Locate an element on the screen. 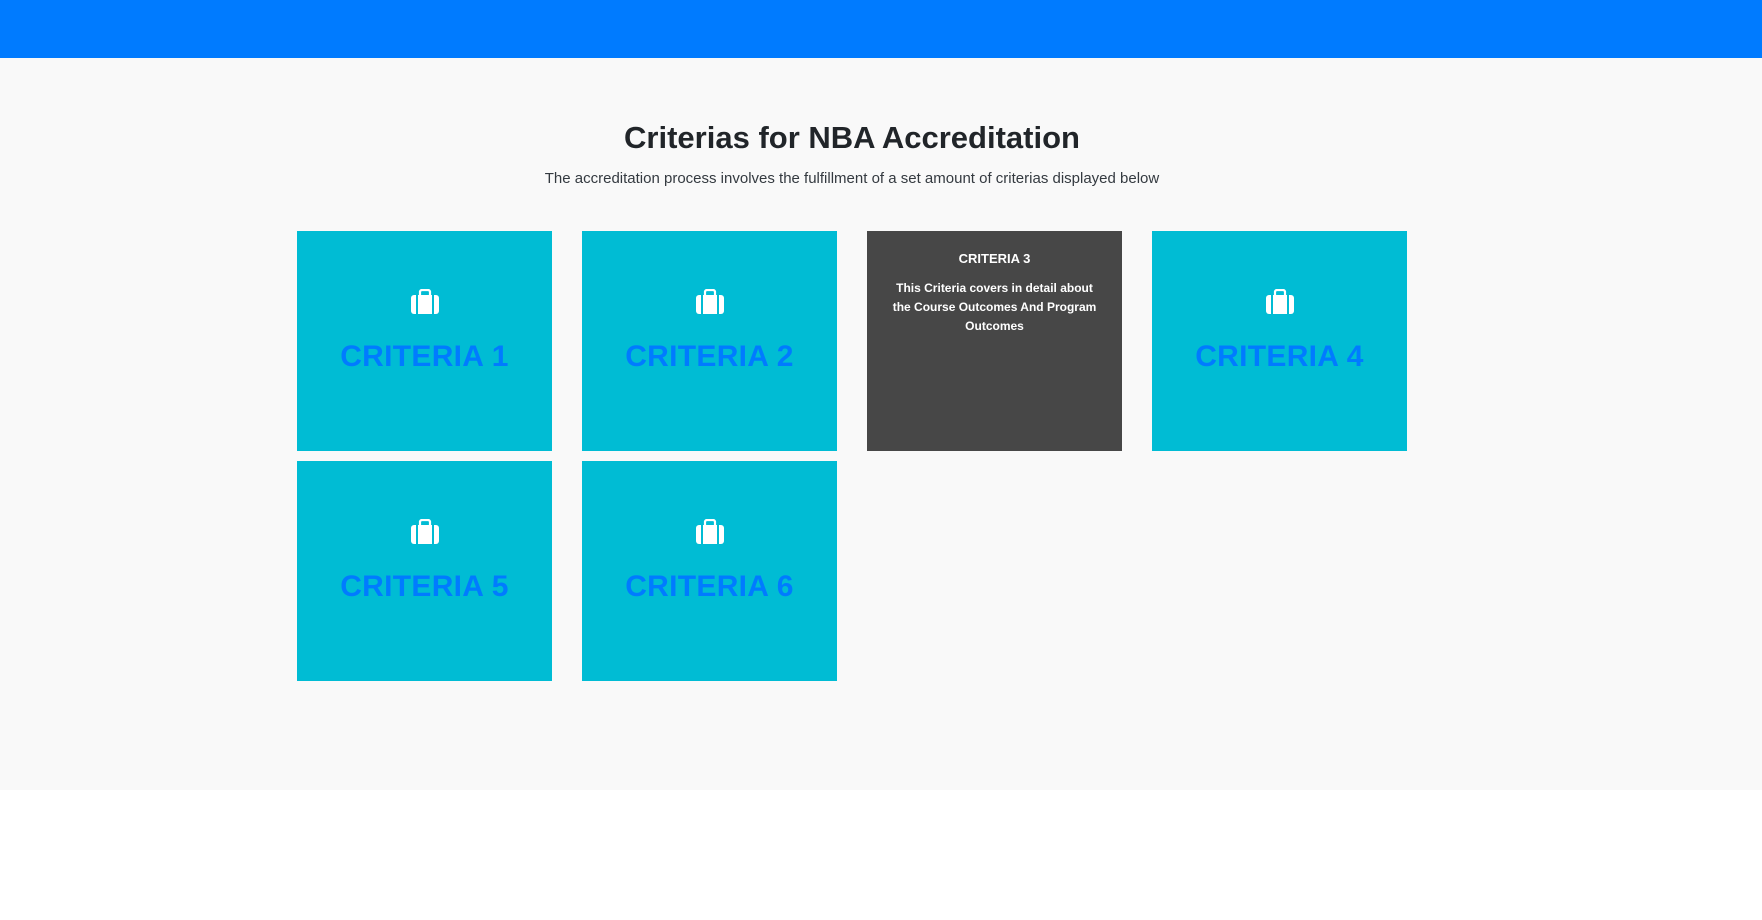  criteria-label: CRITERIA 6 is located at coordinates (709, 586).